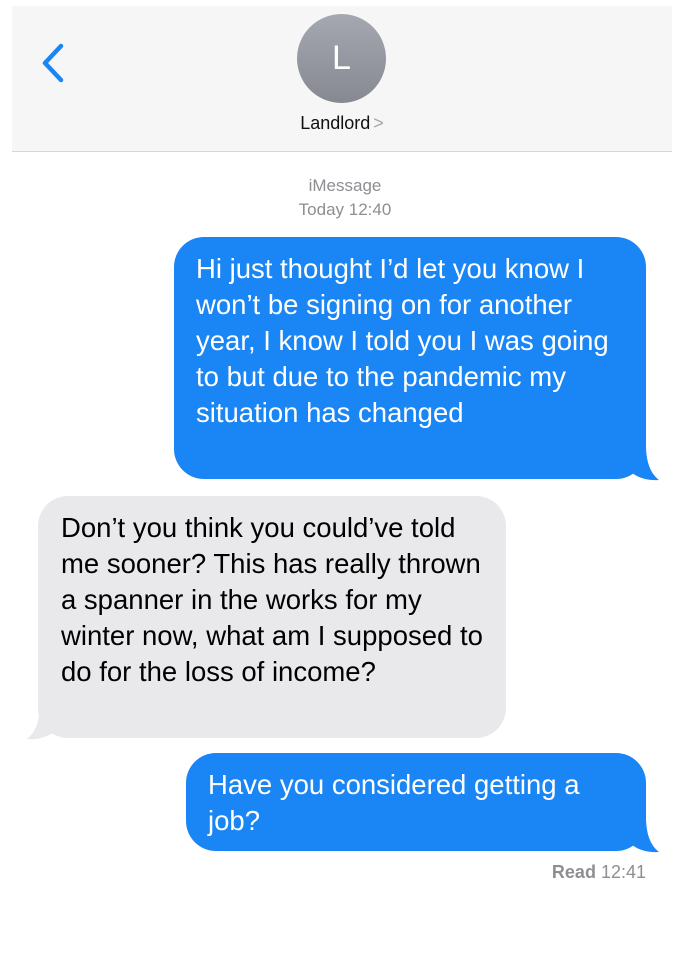 Image resolution: width=690 pixels, height=966 pixels. I want to click on contact-avatar: L, so click(341, 58).